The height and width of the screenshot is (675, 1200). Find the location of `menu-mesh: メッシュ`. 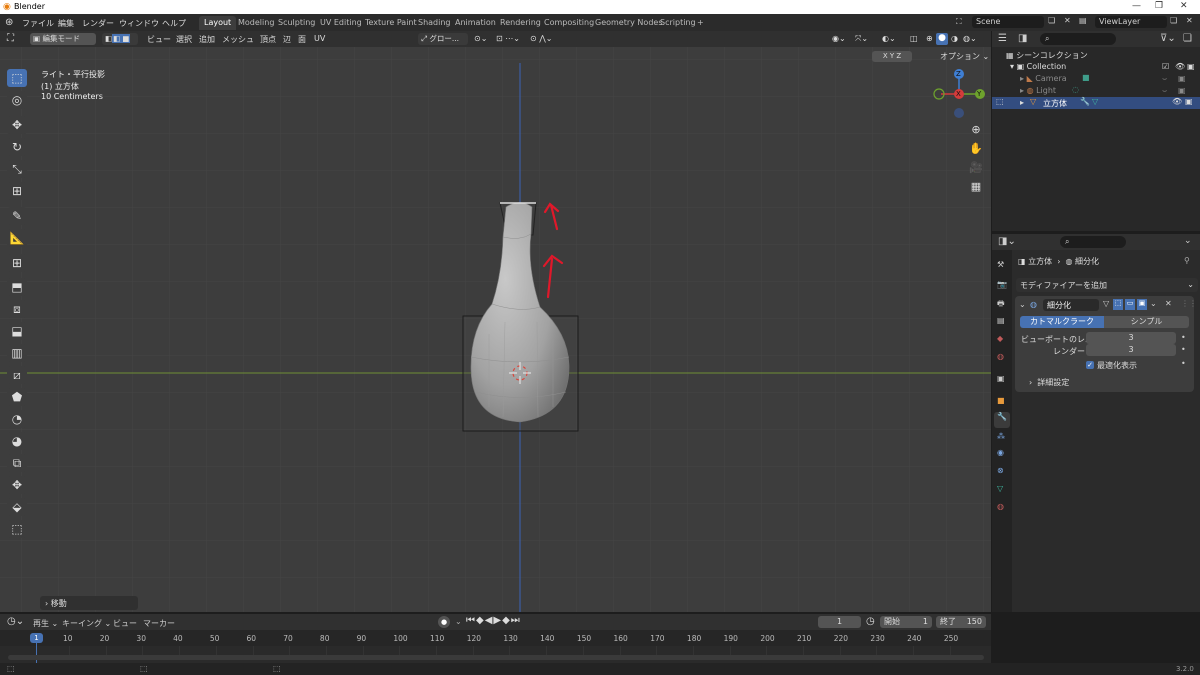

menu-mesh: メッシュ is located at coordinates (238, 39).